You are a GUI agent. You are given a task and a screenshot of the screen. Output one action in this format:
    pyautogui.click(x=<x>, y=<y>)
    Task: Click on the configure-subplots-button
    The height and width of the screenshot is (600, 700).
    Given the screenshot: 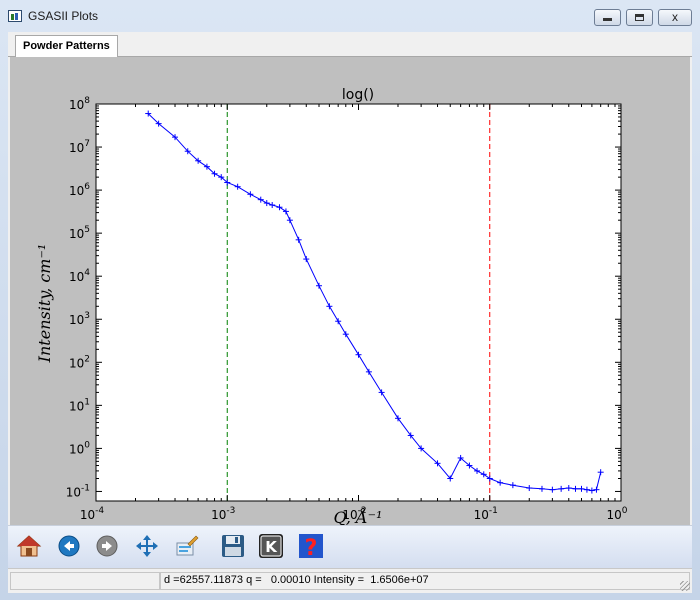 What is the action you would take?
    pyautogui.click(x=187, y=546)
    